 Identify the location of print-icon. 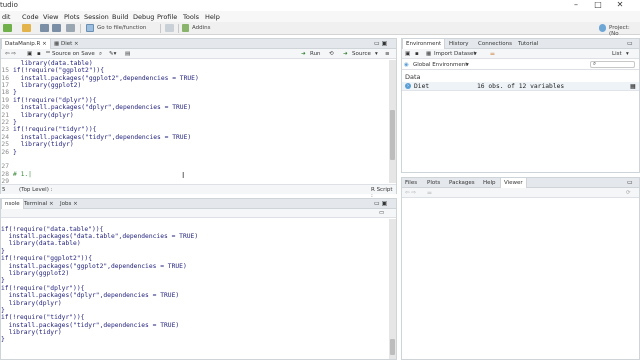
(70, 28).